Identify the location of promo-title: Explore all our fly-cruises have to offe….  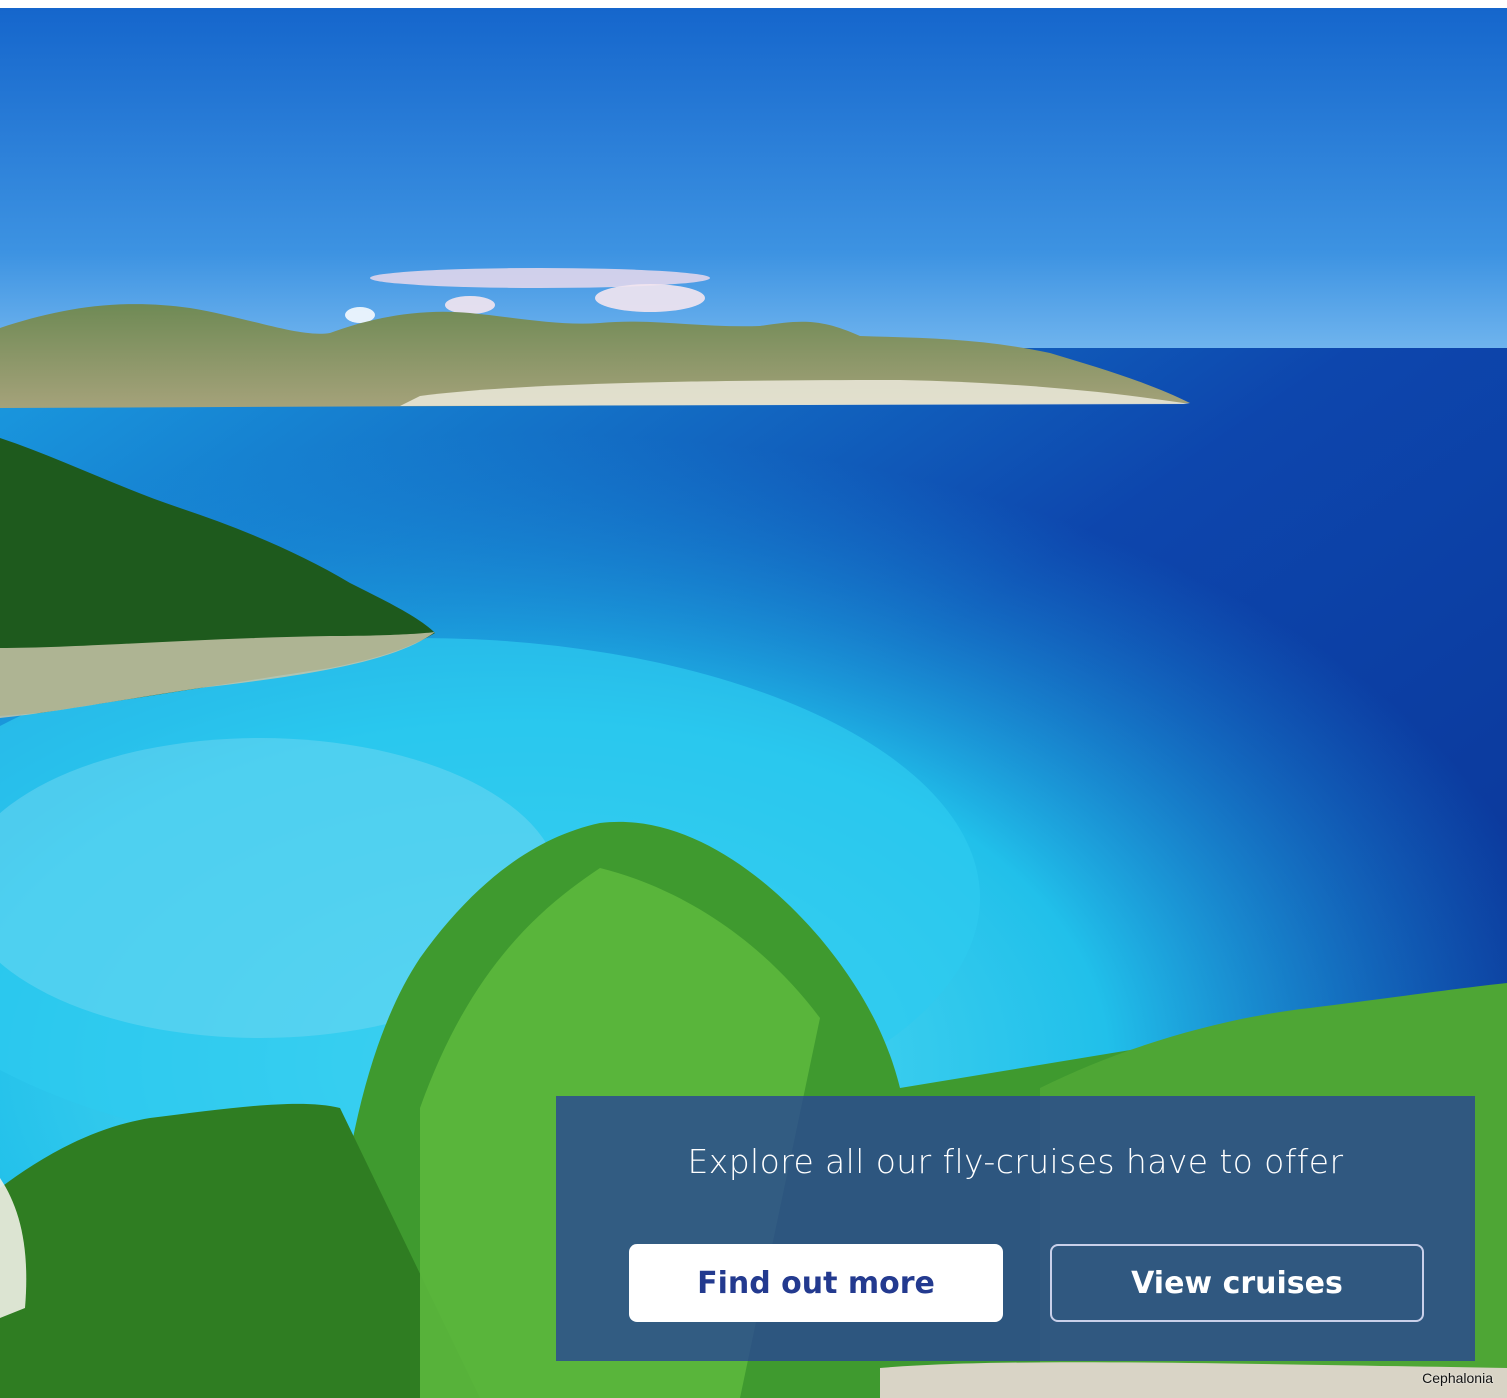
(1015, 1161).